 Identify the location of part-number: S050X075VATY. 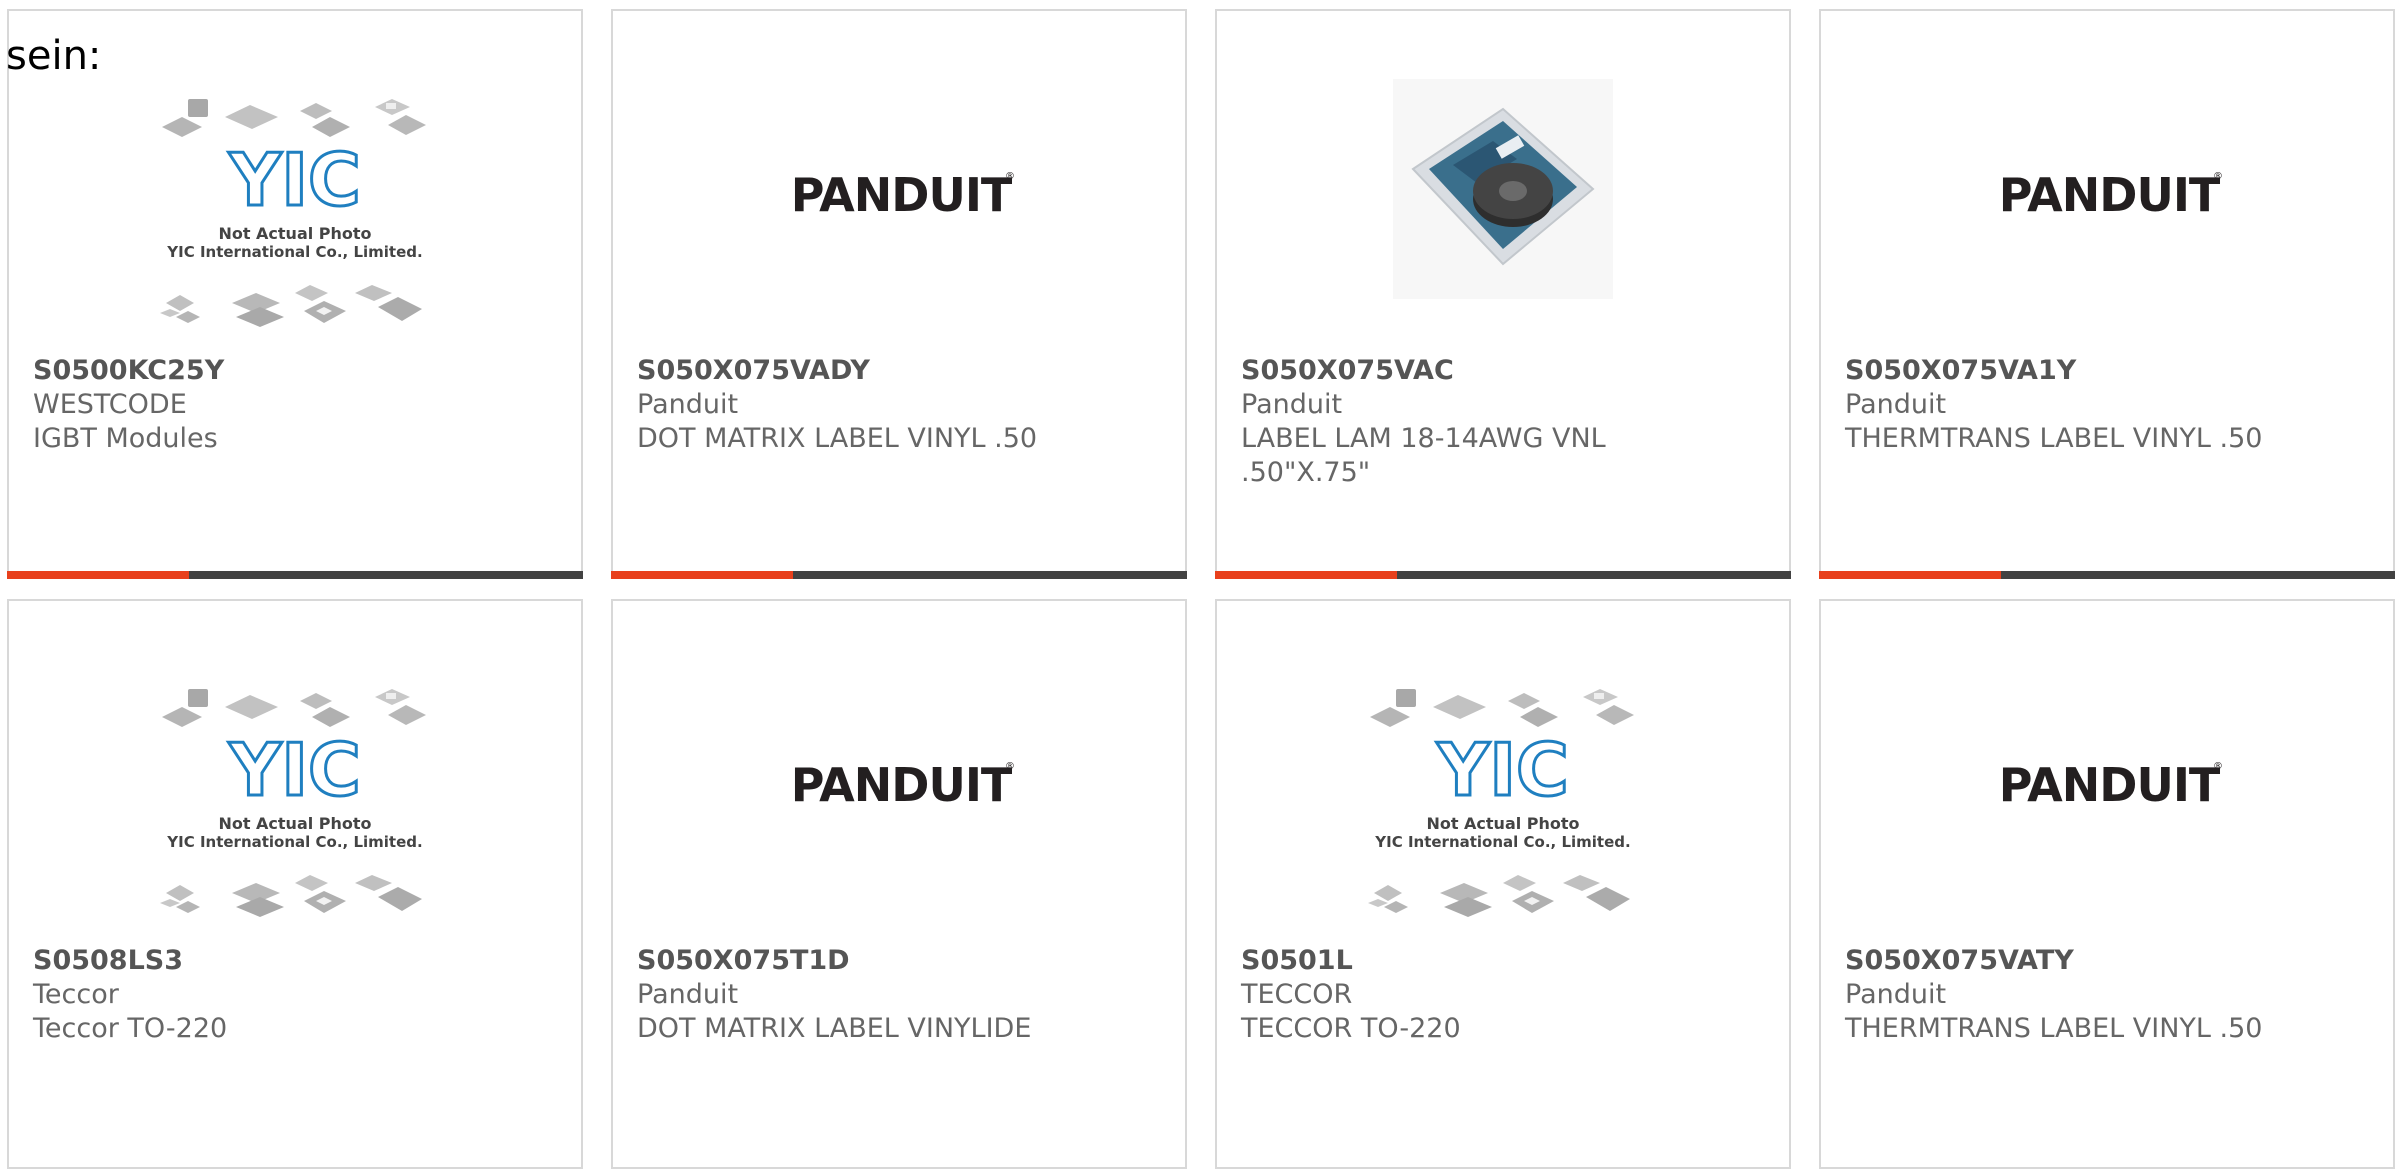
(2107, 961).